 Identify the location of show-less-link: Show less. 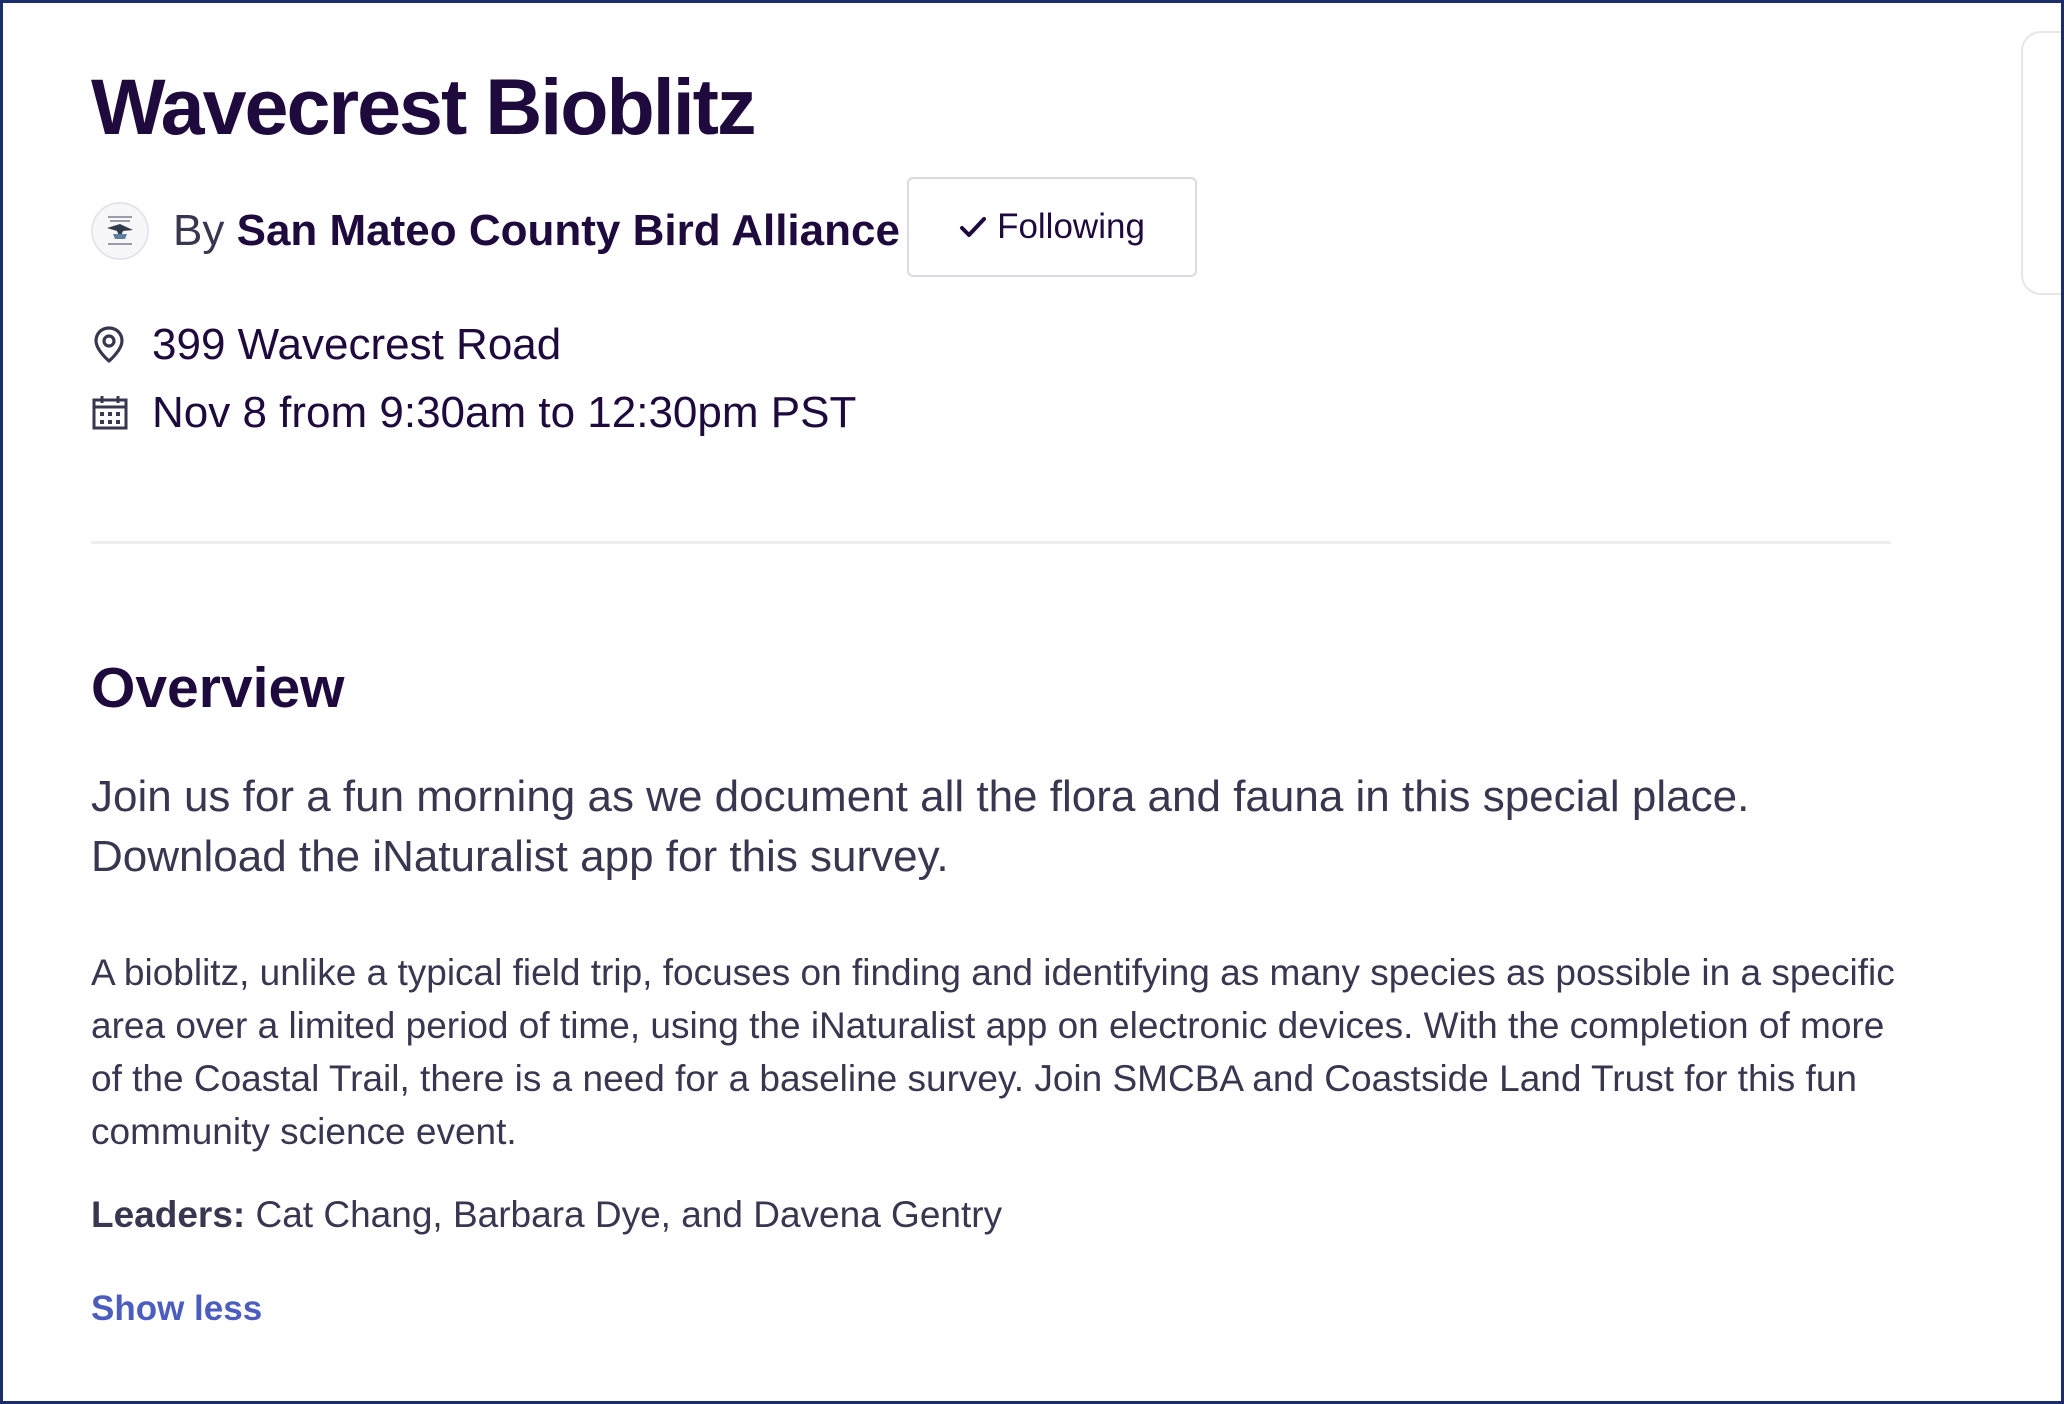
(176, 1309).